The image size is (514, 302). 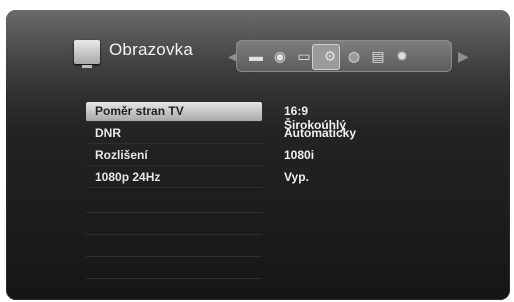 I want to click on audio-icon: ◉, so click(x=280, y=56).